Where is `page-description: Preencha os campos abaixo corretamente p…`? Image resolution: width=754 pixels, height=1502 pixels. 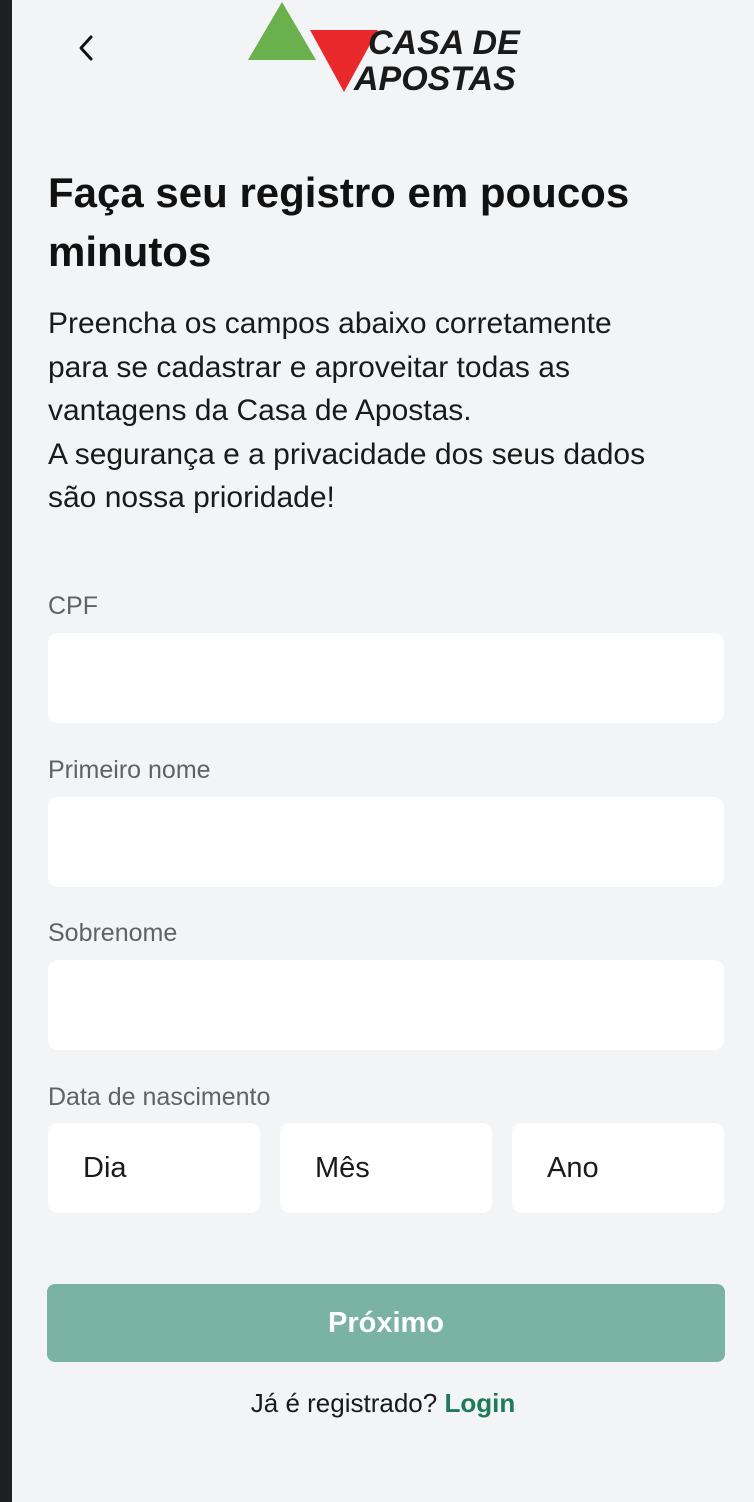 page-description: Preencha os campos abaixo corretamente p… is located at coordinates (388, 411).